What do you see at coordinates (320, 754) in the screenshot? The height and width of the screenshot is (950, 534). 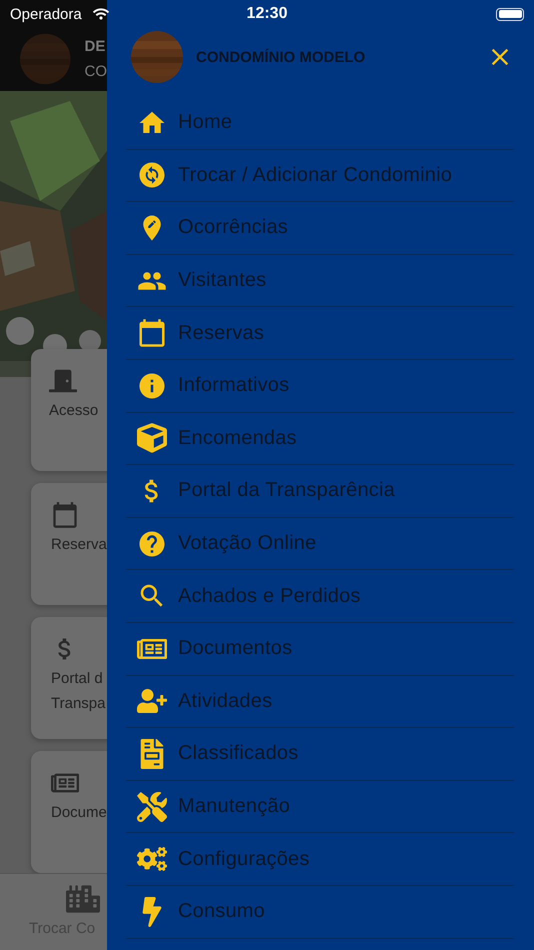 I see `menu-item: Classificados` at bounding box center [320, 754].